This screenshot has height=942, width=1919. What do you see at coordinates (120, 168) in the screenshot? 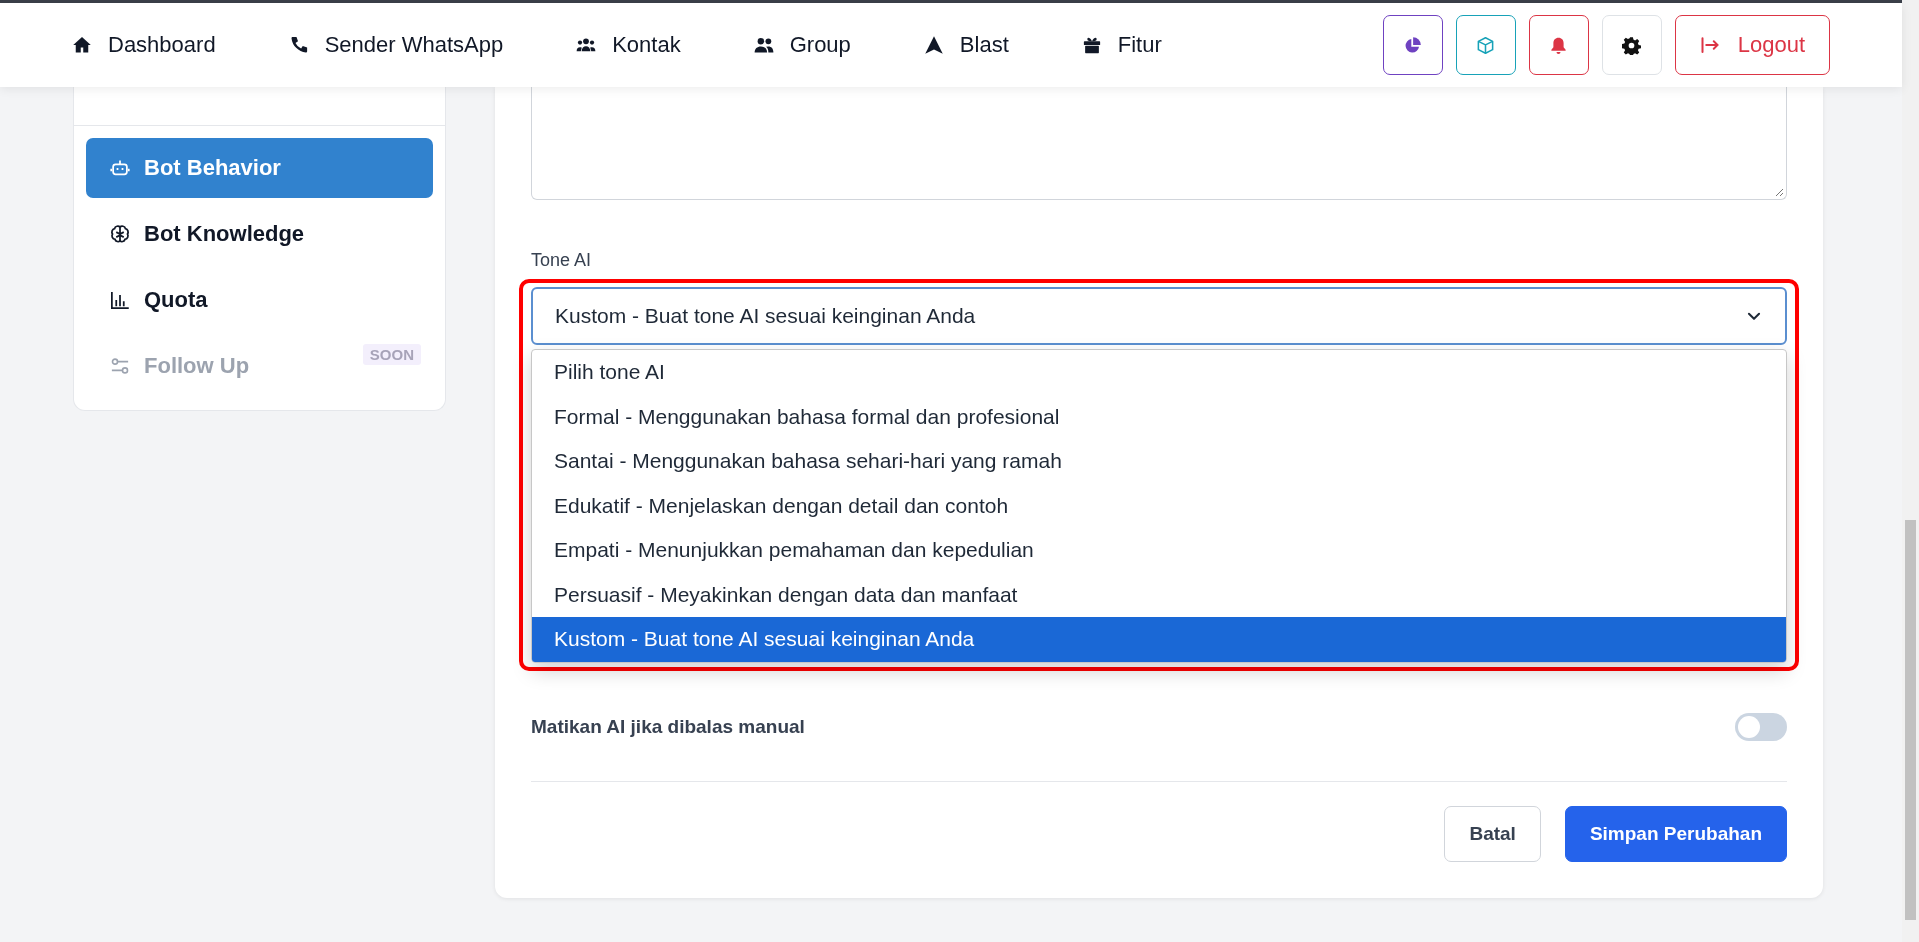
I see `robot-icon` at bounding box center [120, 168].